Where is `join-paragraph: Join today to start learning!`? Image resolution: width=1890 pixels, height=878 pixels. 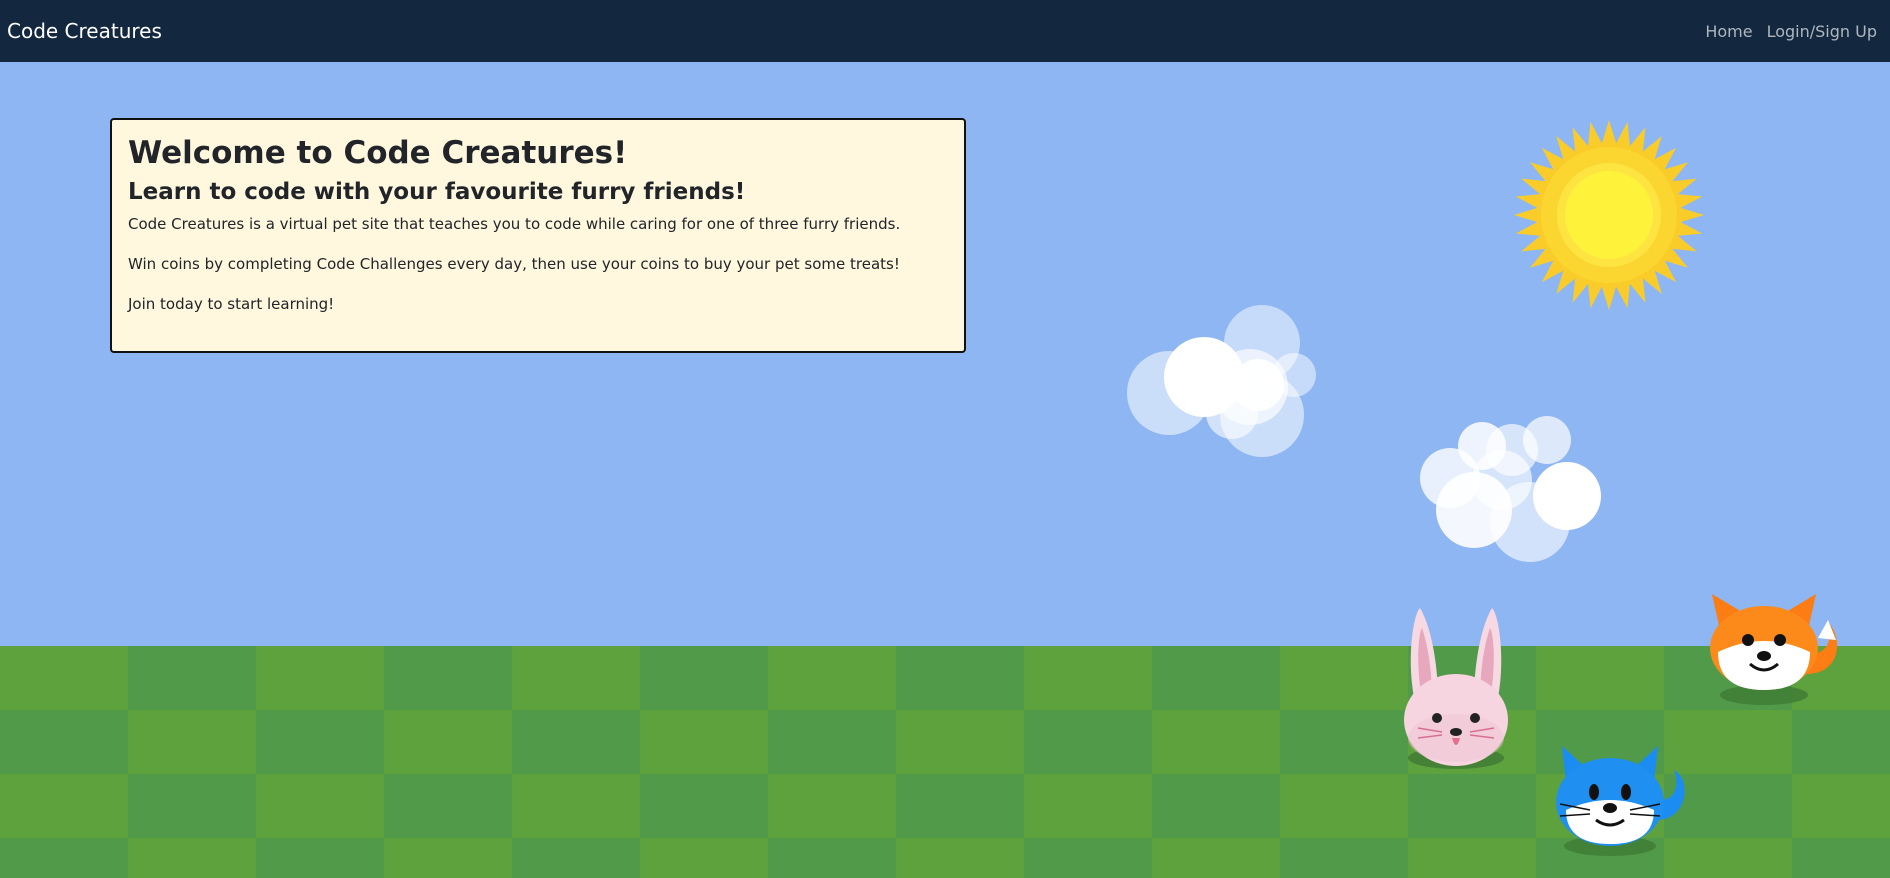 join-paragraph: Join today to start learning! is located at coordinates (231, 304).